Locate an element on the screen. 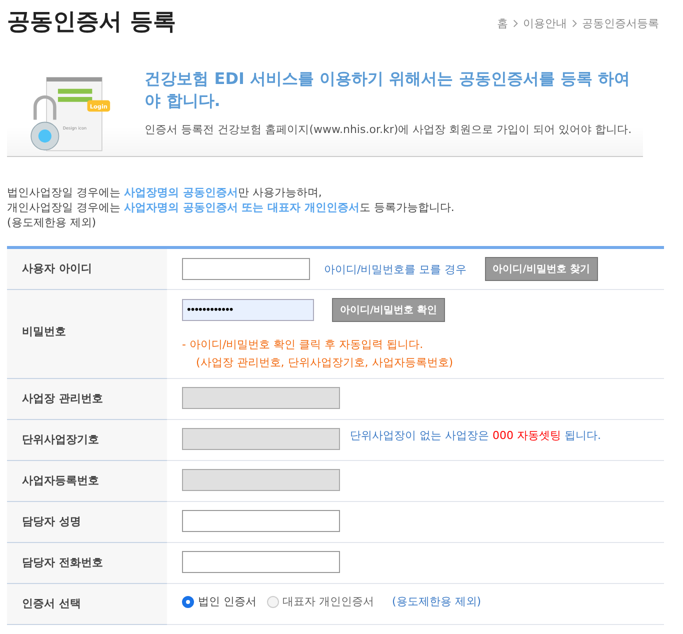 The image size is (683, 634). field-label: 담당자 성명 is located at coordinates (87, 522).